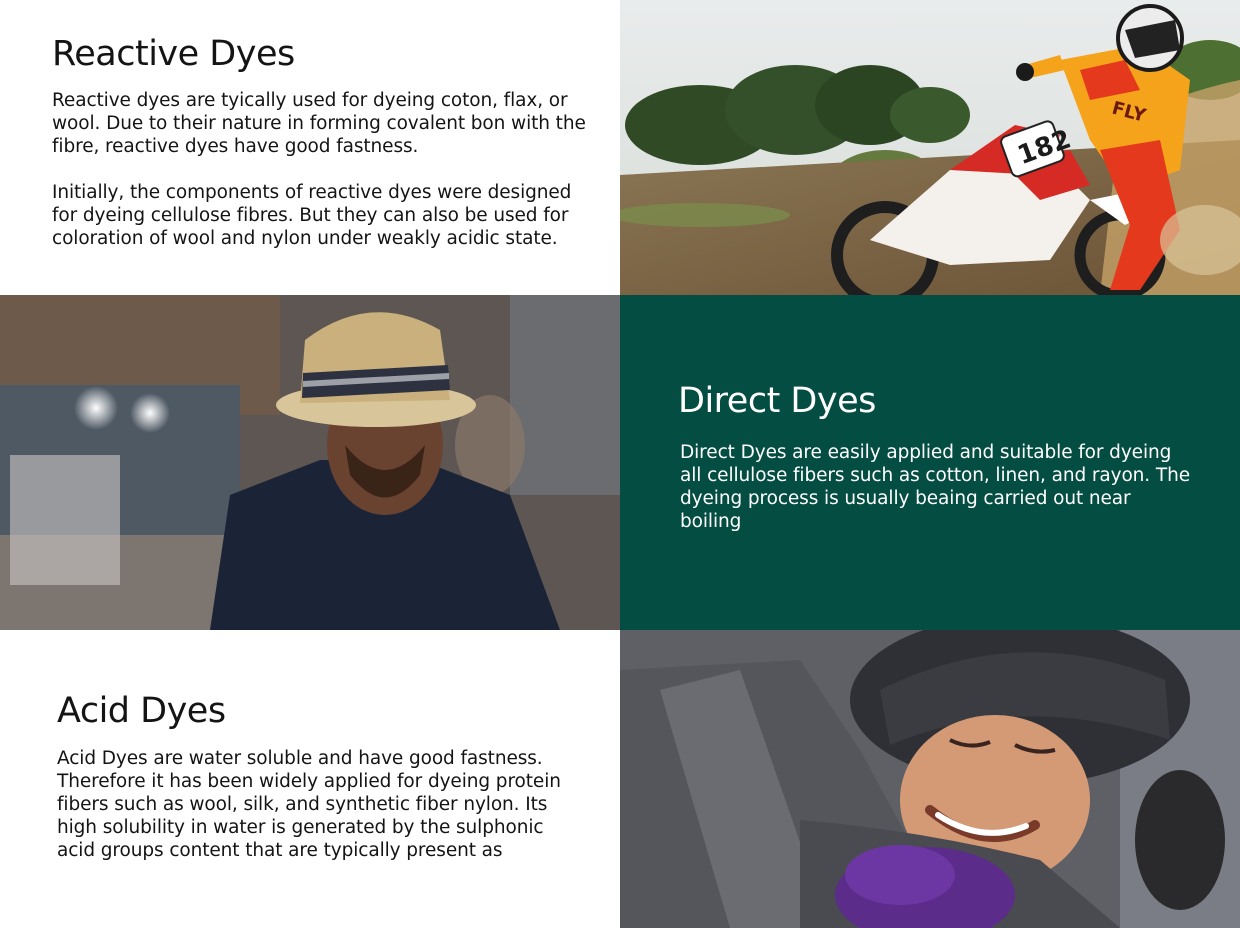  What do you see at coordinates (141, 711) in the screenshot?
I see `acid-dyes-title: Acid Dyes` at bounding box center [141, 711].